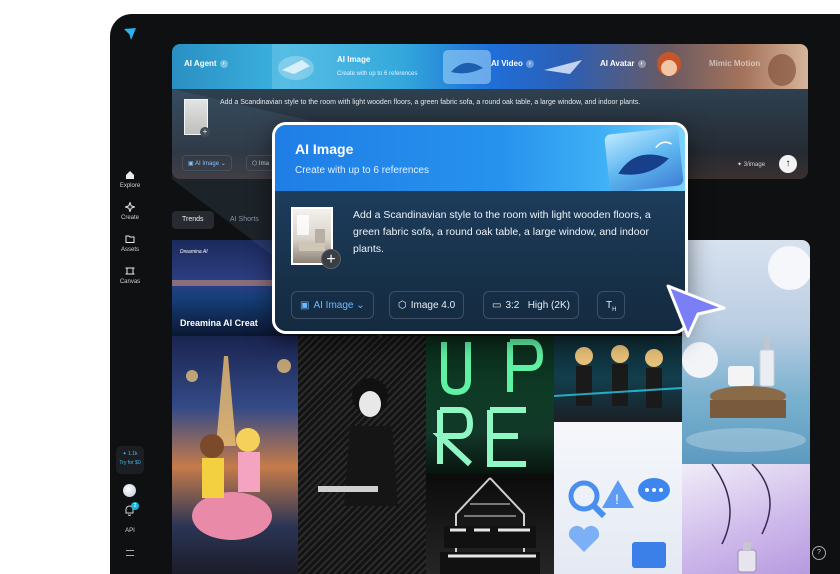  What do you see at coordinates (377, 74) in the screenshot?
I see `tab-ai-image-subtitle: Create with up to 6 references` at bounding box center [377, 74].